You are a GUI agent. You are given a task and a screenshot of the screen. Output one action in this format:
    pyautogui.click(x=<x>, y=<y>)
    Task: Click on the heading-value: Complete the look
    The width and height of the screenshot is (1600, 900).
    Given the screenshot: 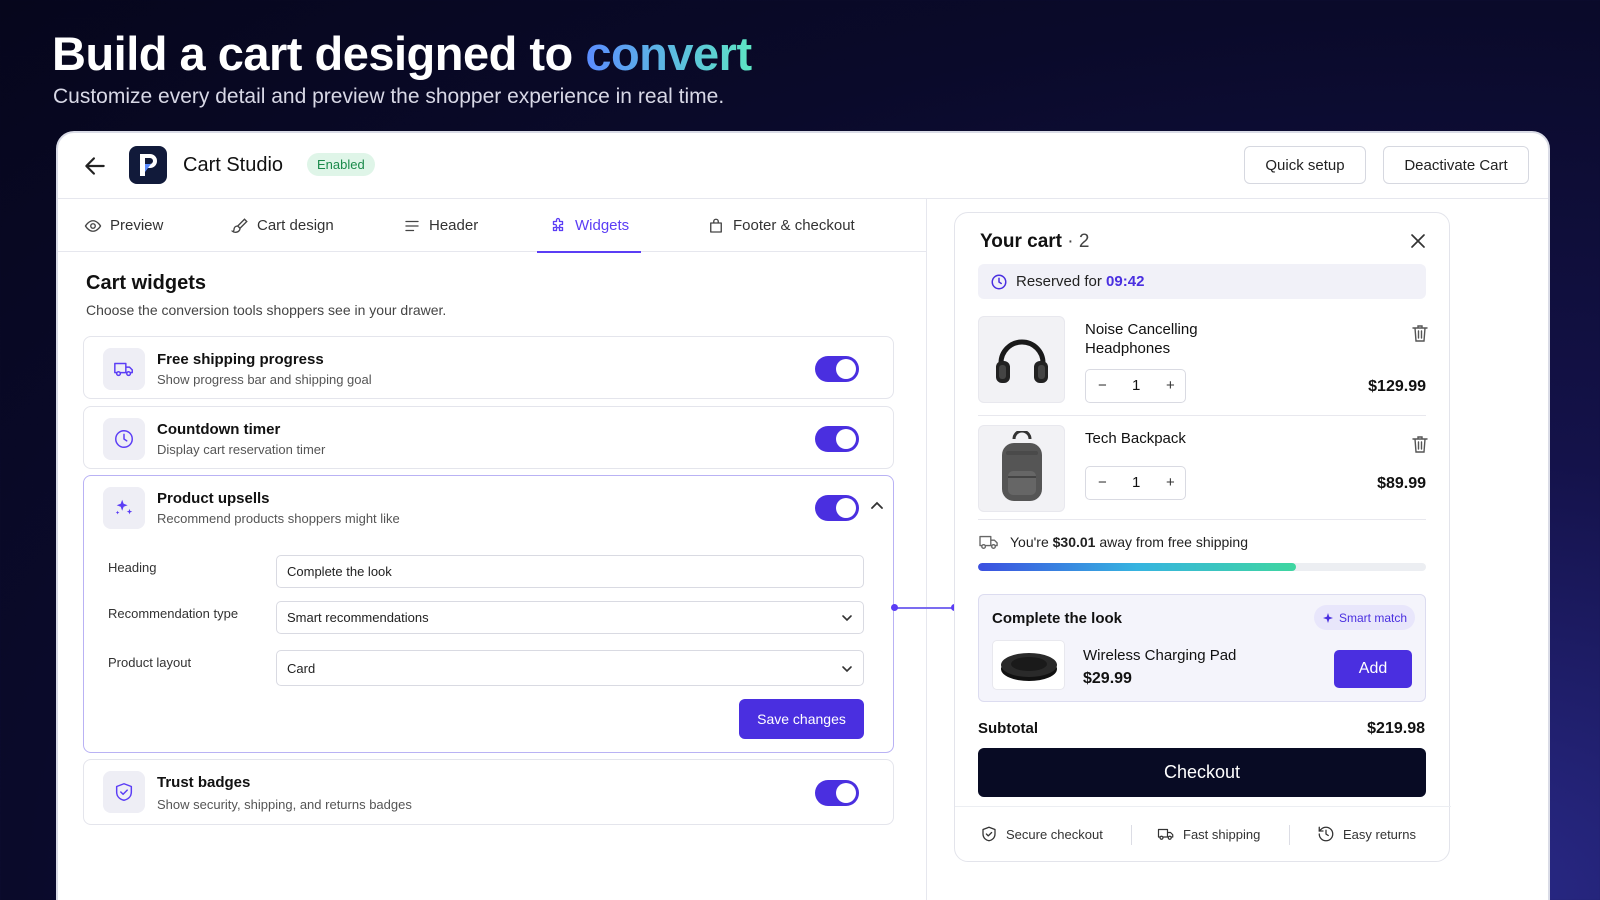 What is the action you would take?
    pyautogui.click(x=339, y=571)
    